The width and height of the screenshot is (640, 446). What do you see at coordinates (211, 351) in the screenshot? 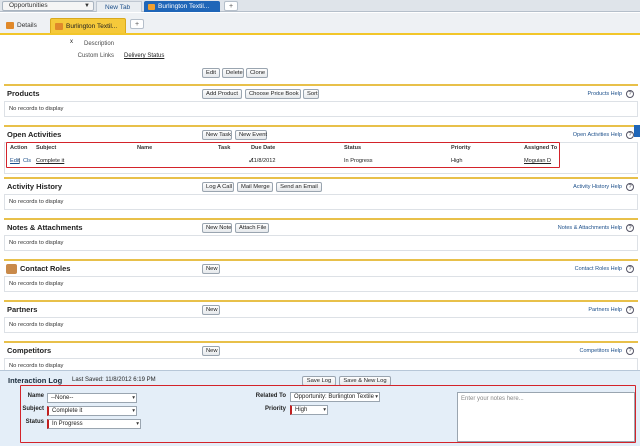
I see `new-competitor-button: New` at bounding box center [211, 351].